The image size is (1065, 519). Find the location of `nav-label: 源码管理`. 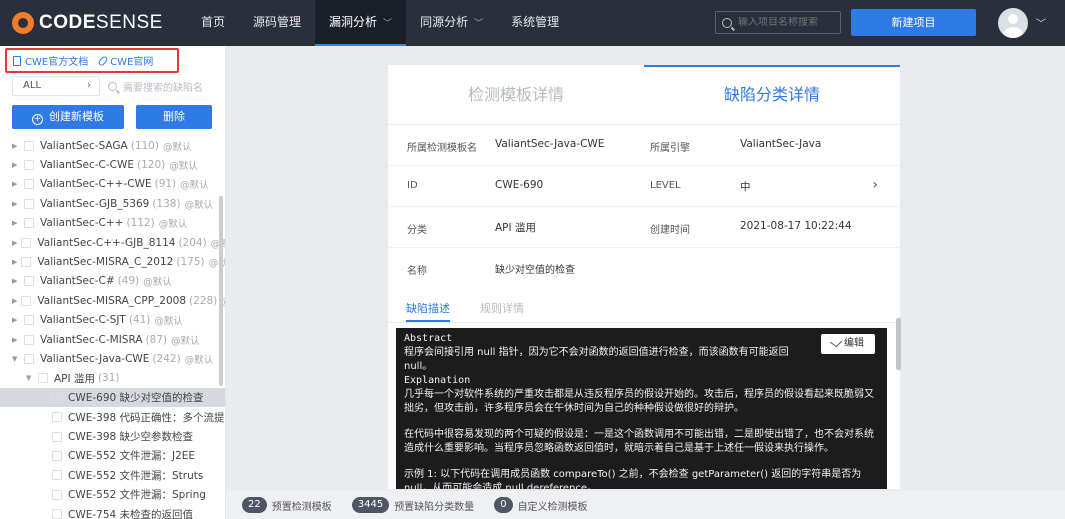

nav-label: 源码管理 is located at coordinates (277, 22).